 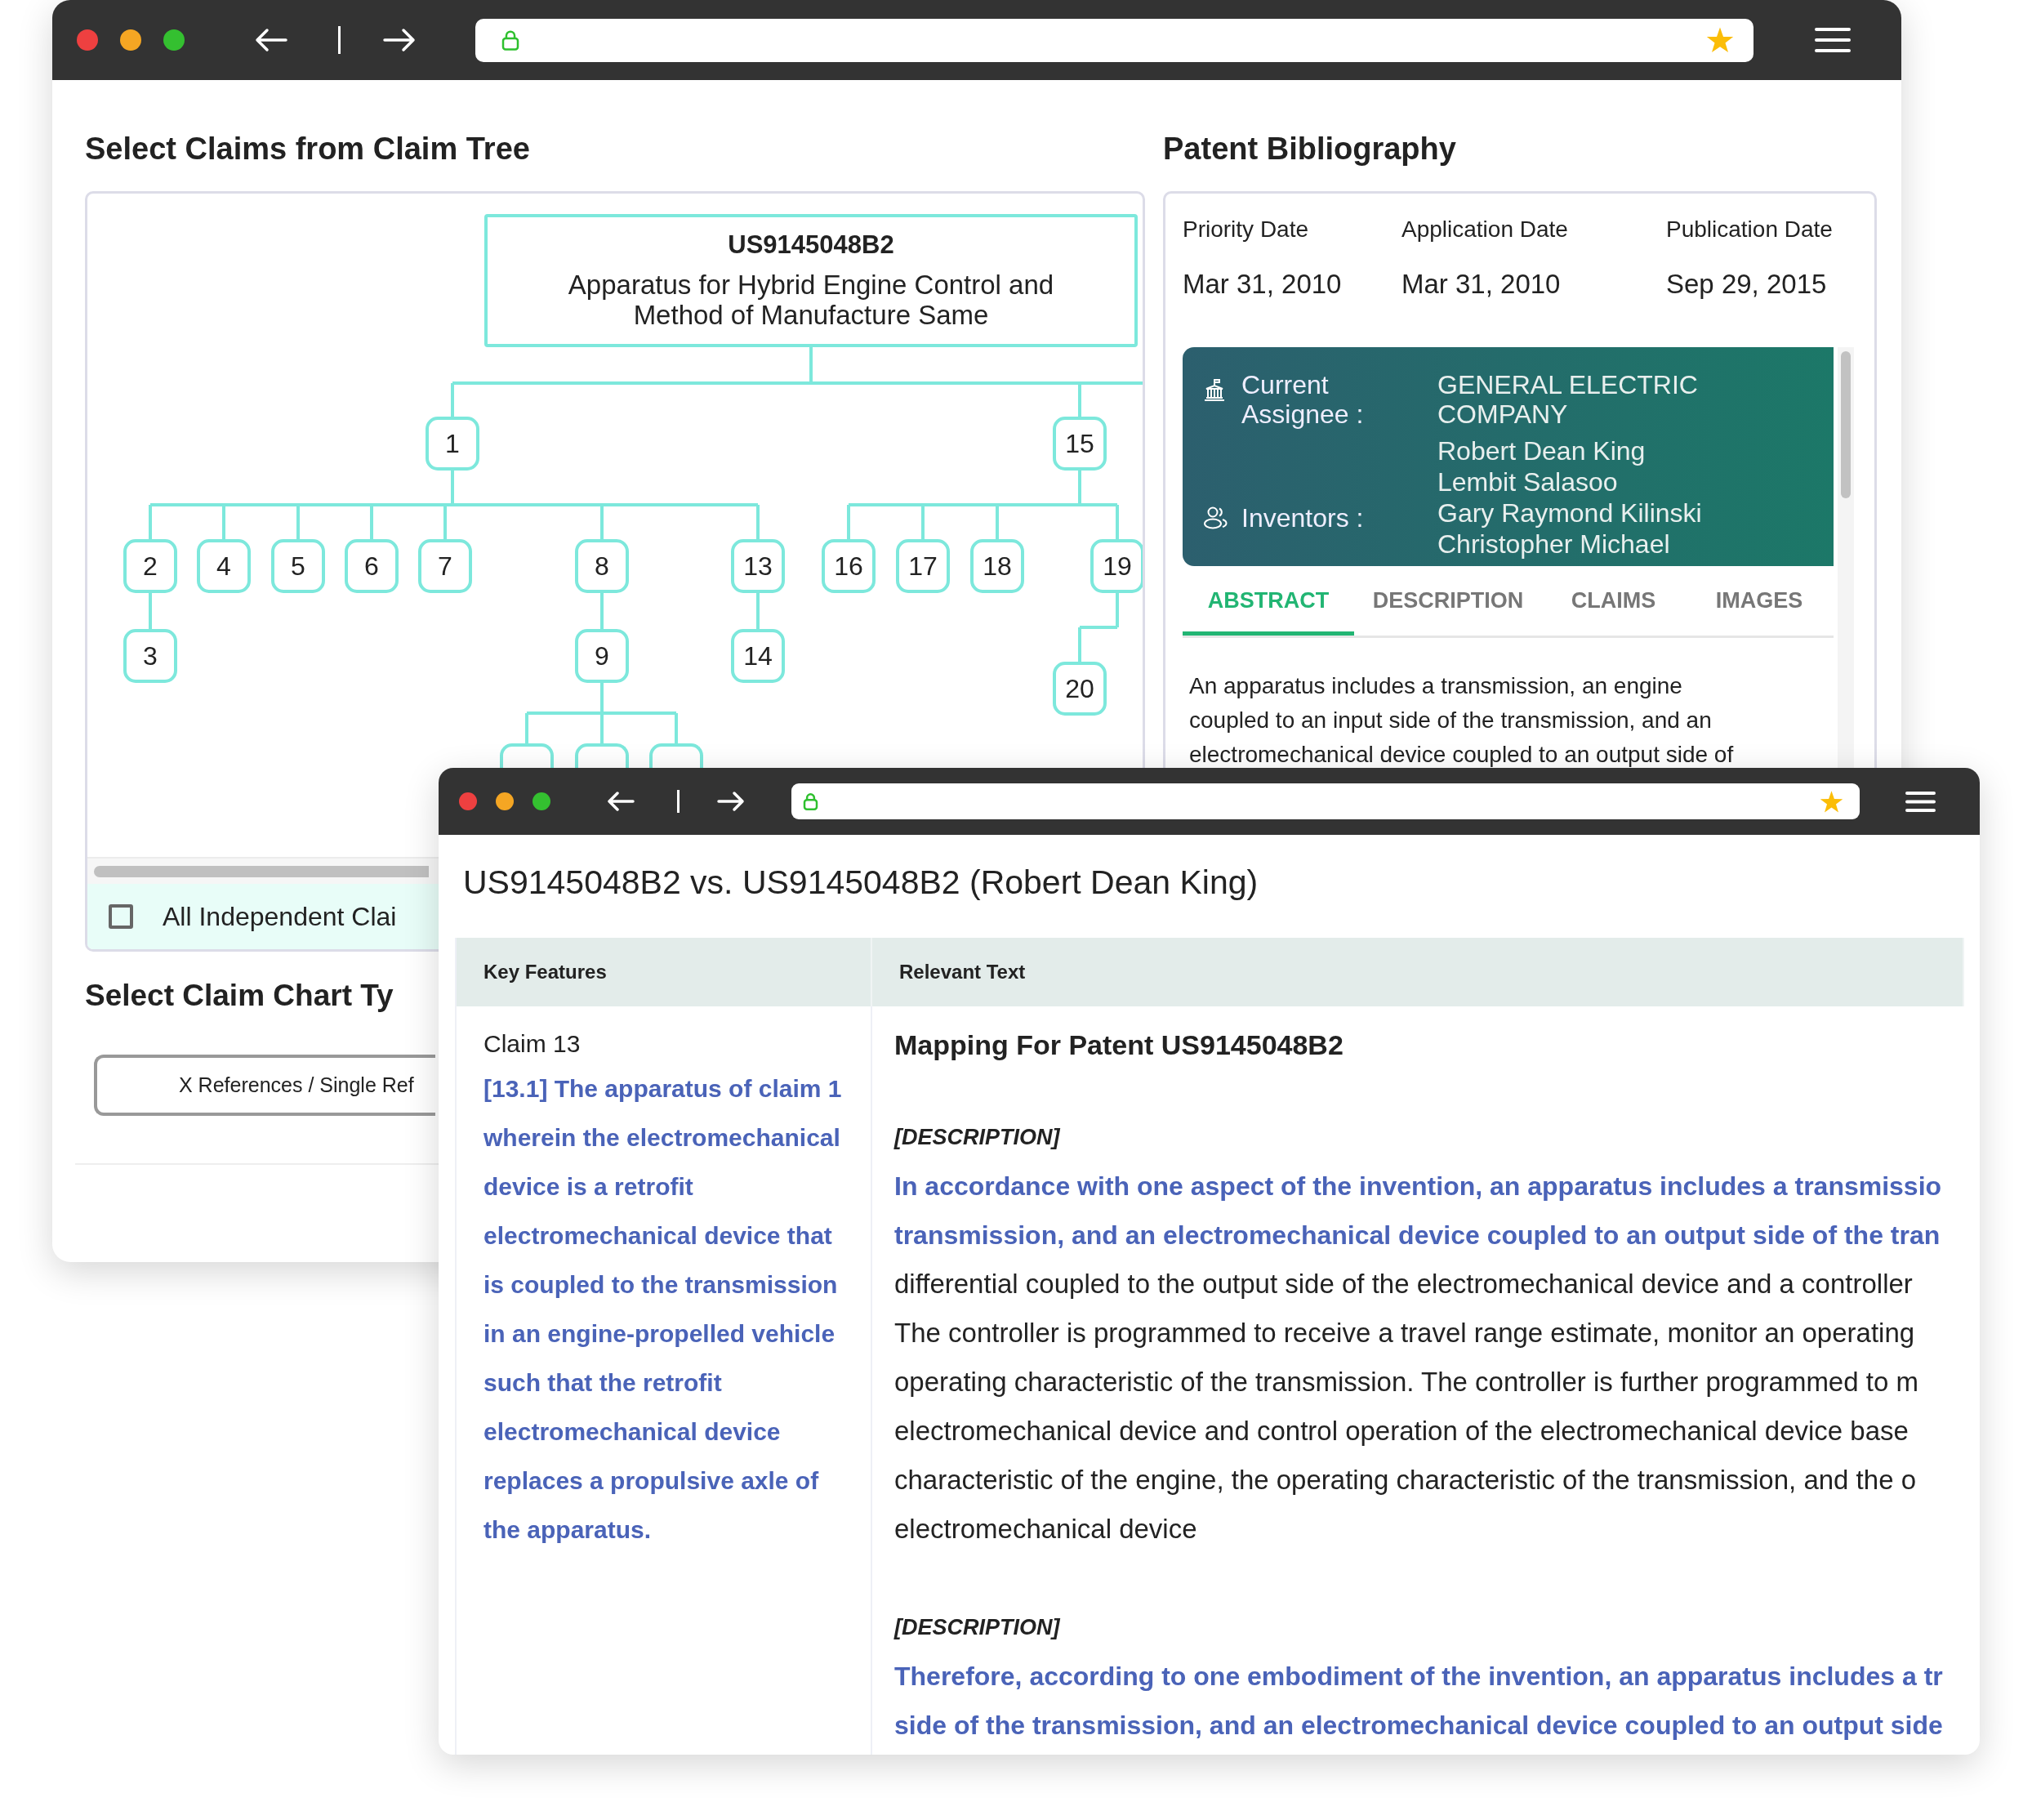 I want to click on section-heading: Select Claim Chart Ty, so click(x=240, y=996).